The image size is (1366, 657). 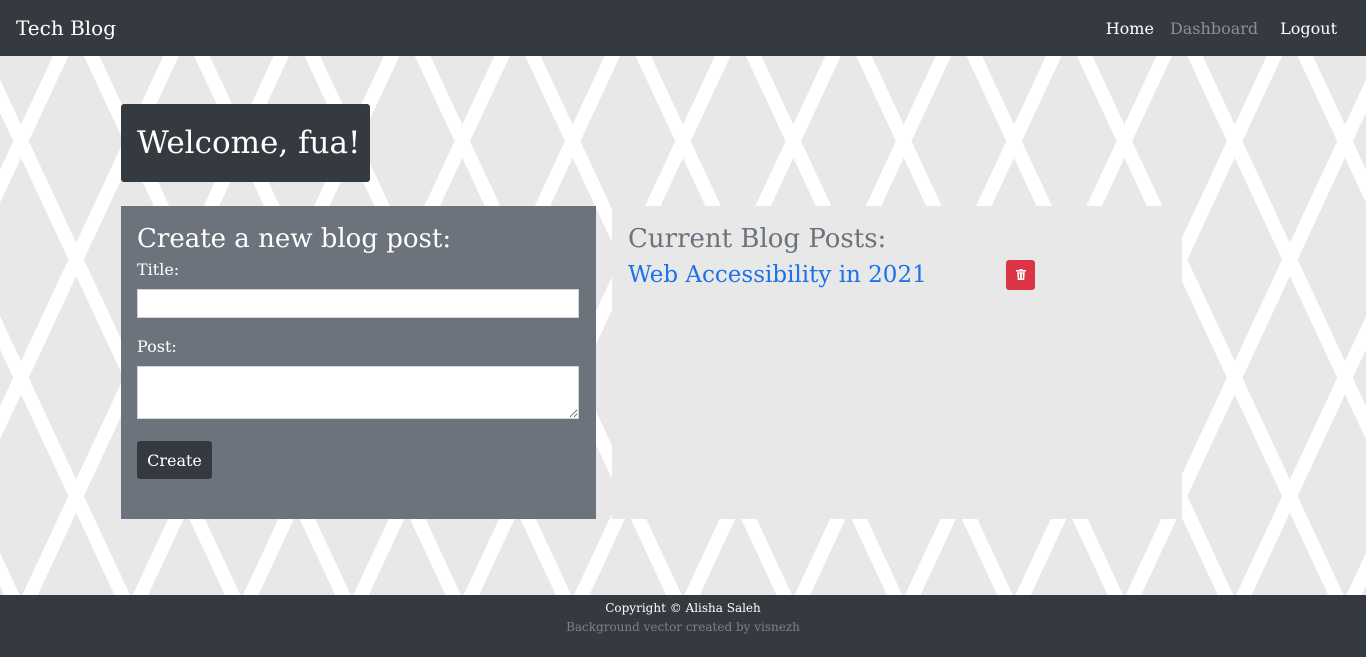 I want to click on post-textarea, so click(x=358, y=392).